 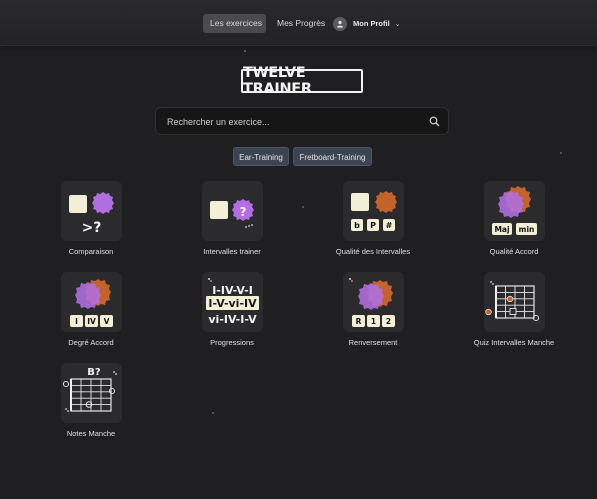 I want to click on search-input, so click(x=292, y=122).